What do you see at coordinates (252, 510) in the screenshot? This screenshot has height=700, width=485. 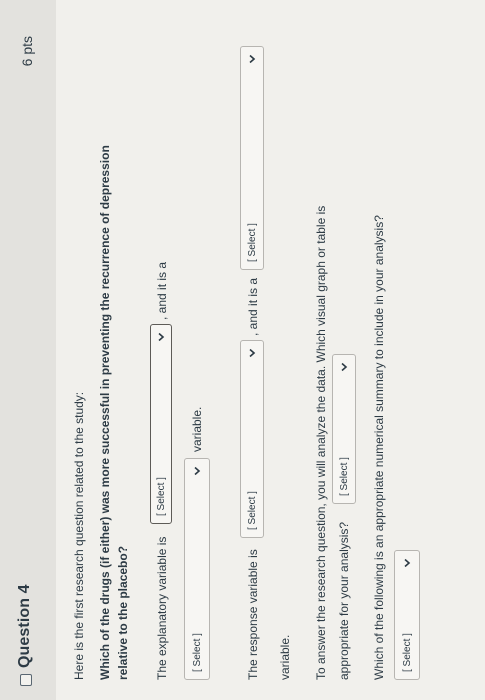 I see `response-variable-select-value: [ Select ]` at bounding box center [252, 510].